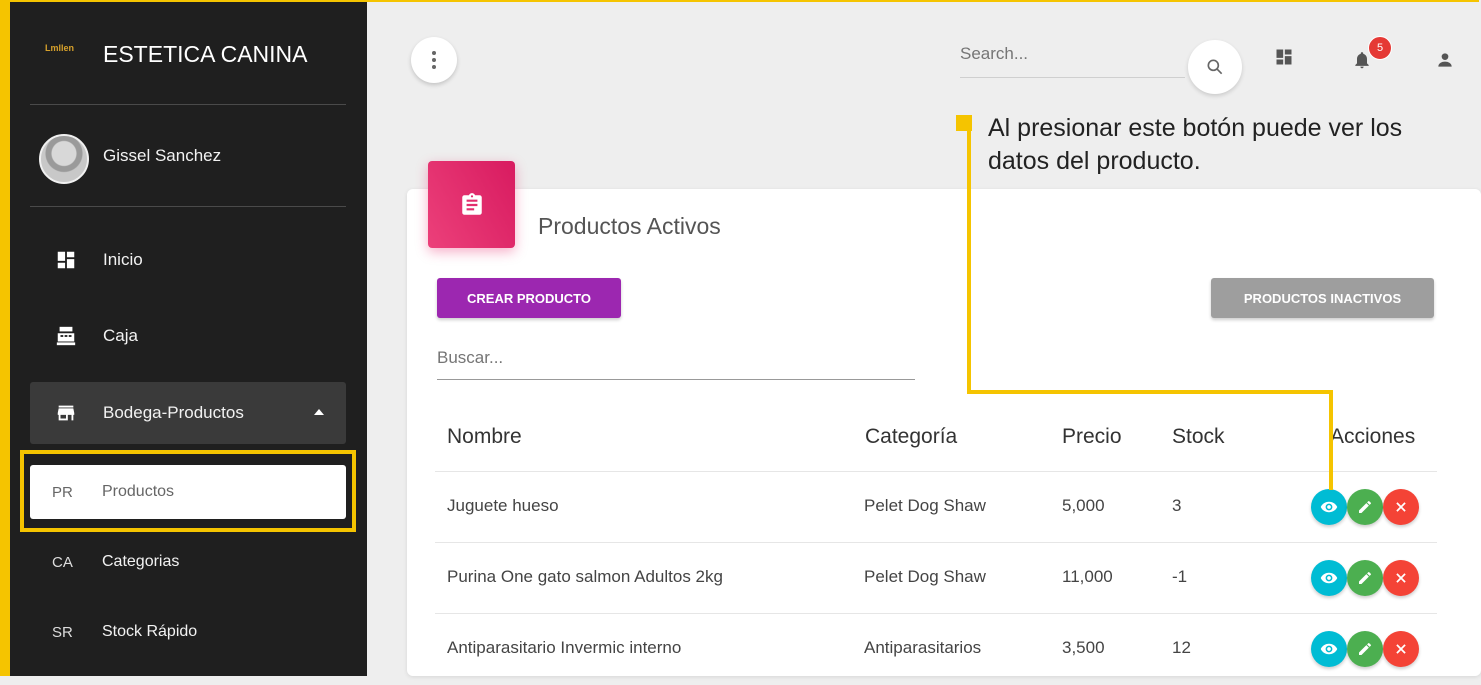 This screenshot has width=1481, height=685. What do you see at coordinates (629, 226) in the screenshot?
I see `card-title: Productos Activos` at bounding box center [629, 226].